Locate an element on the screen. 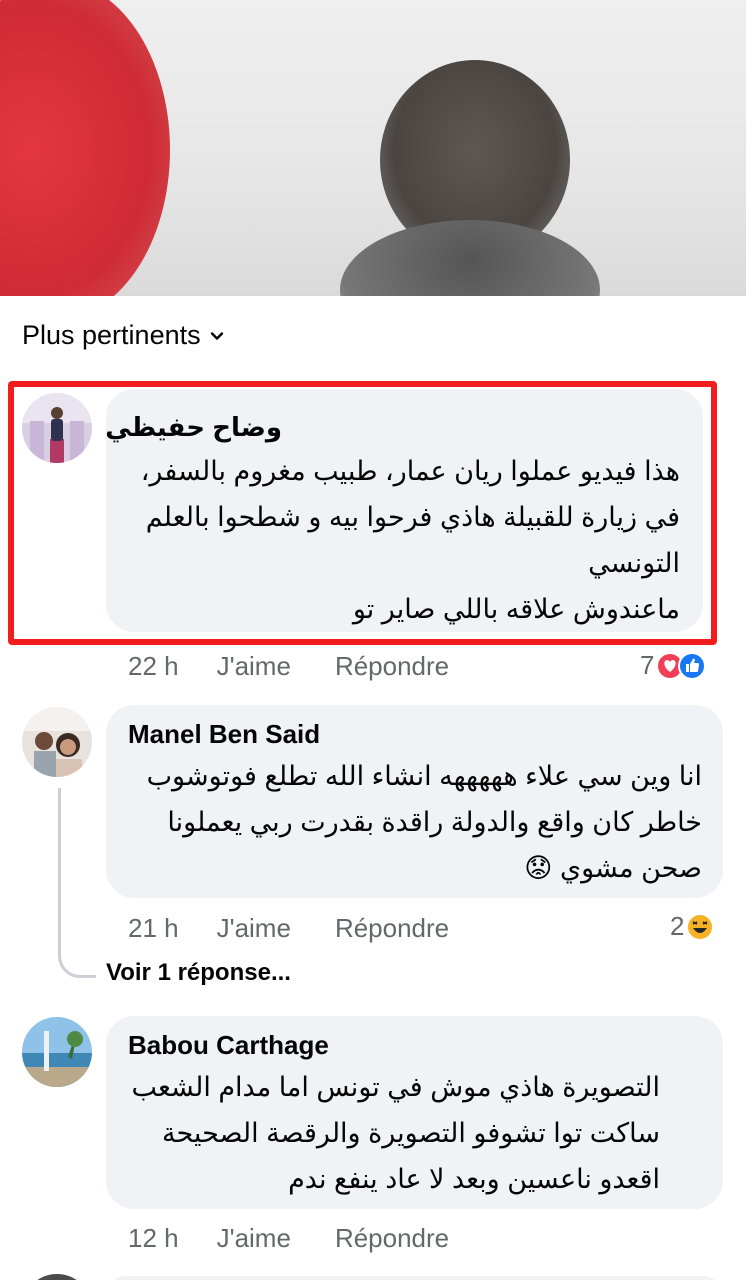 This screenshot has width=746, height=1280. sort-dropdown: Plus pertinents is located at coordinates (123, 335).